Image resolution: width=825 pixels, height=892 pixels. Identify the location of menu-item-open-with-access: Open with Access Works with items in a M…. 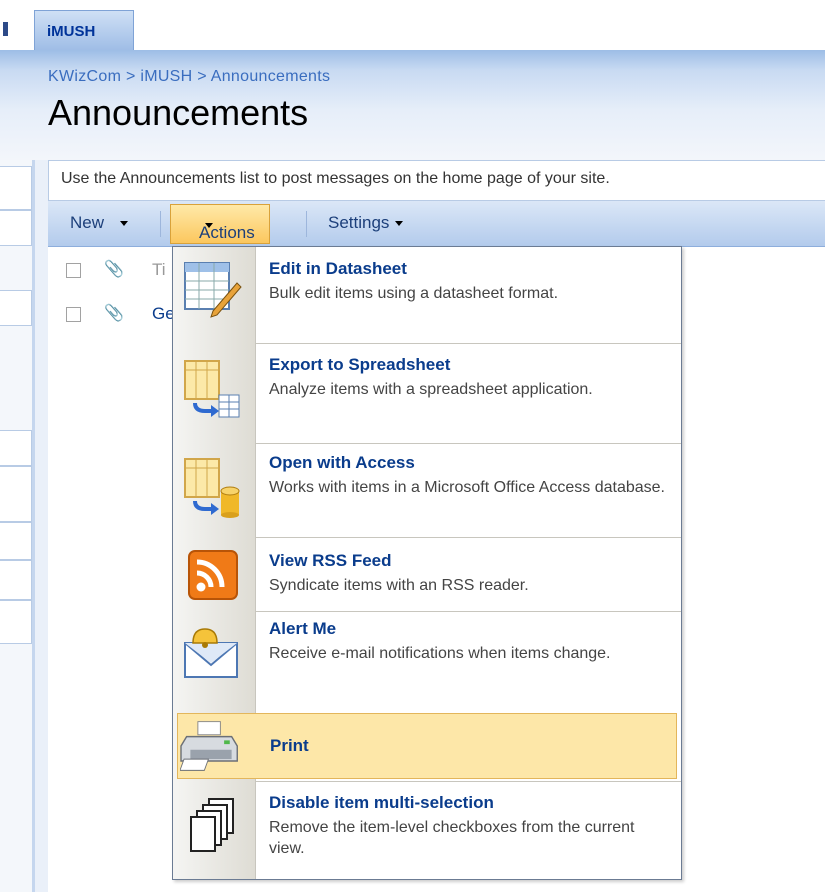
(427, 491).